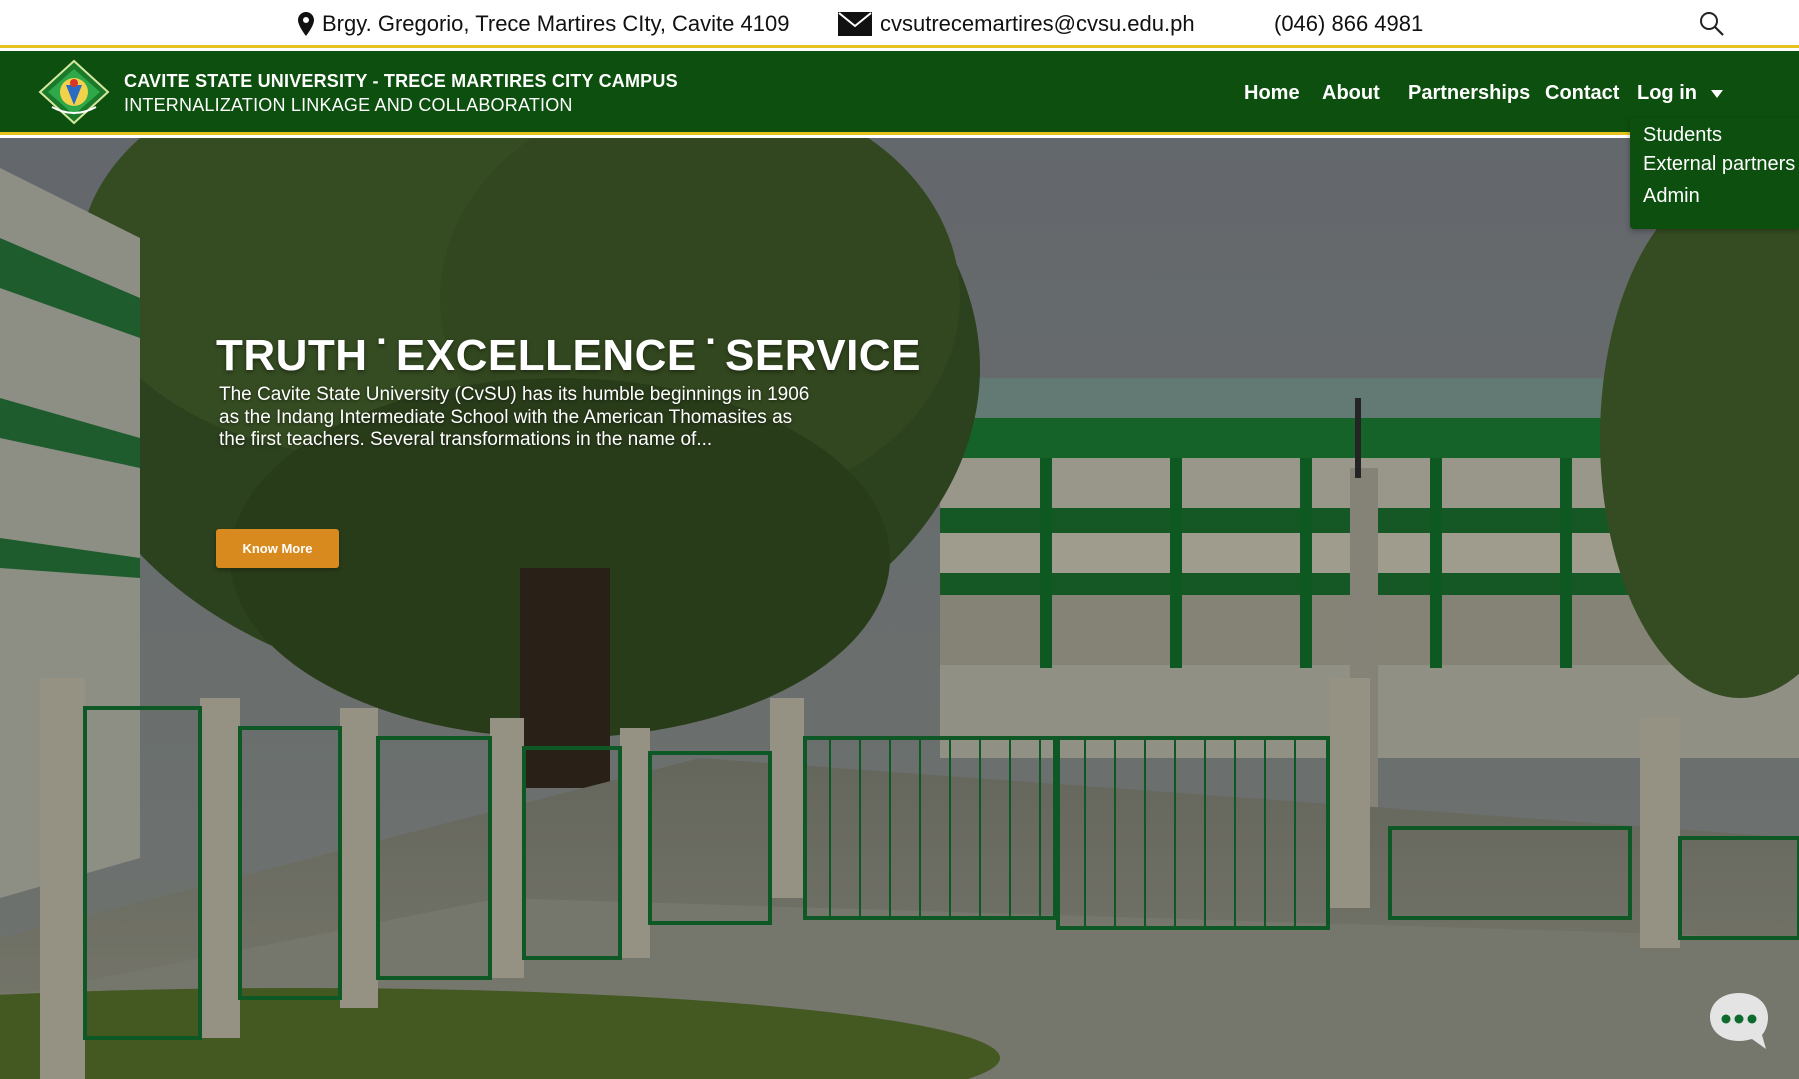 The image size is (1799, 1079). I want to click on dropdown-item-external-partners: External partners, so click(1719, 164).